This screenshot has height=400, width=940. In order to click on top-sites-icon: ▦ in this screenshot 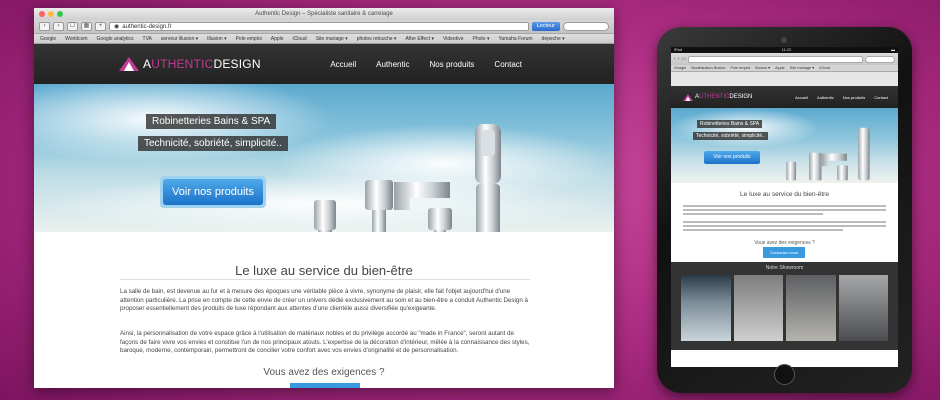, I will do `click(86, 26)`.